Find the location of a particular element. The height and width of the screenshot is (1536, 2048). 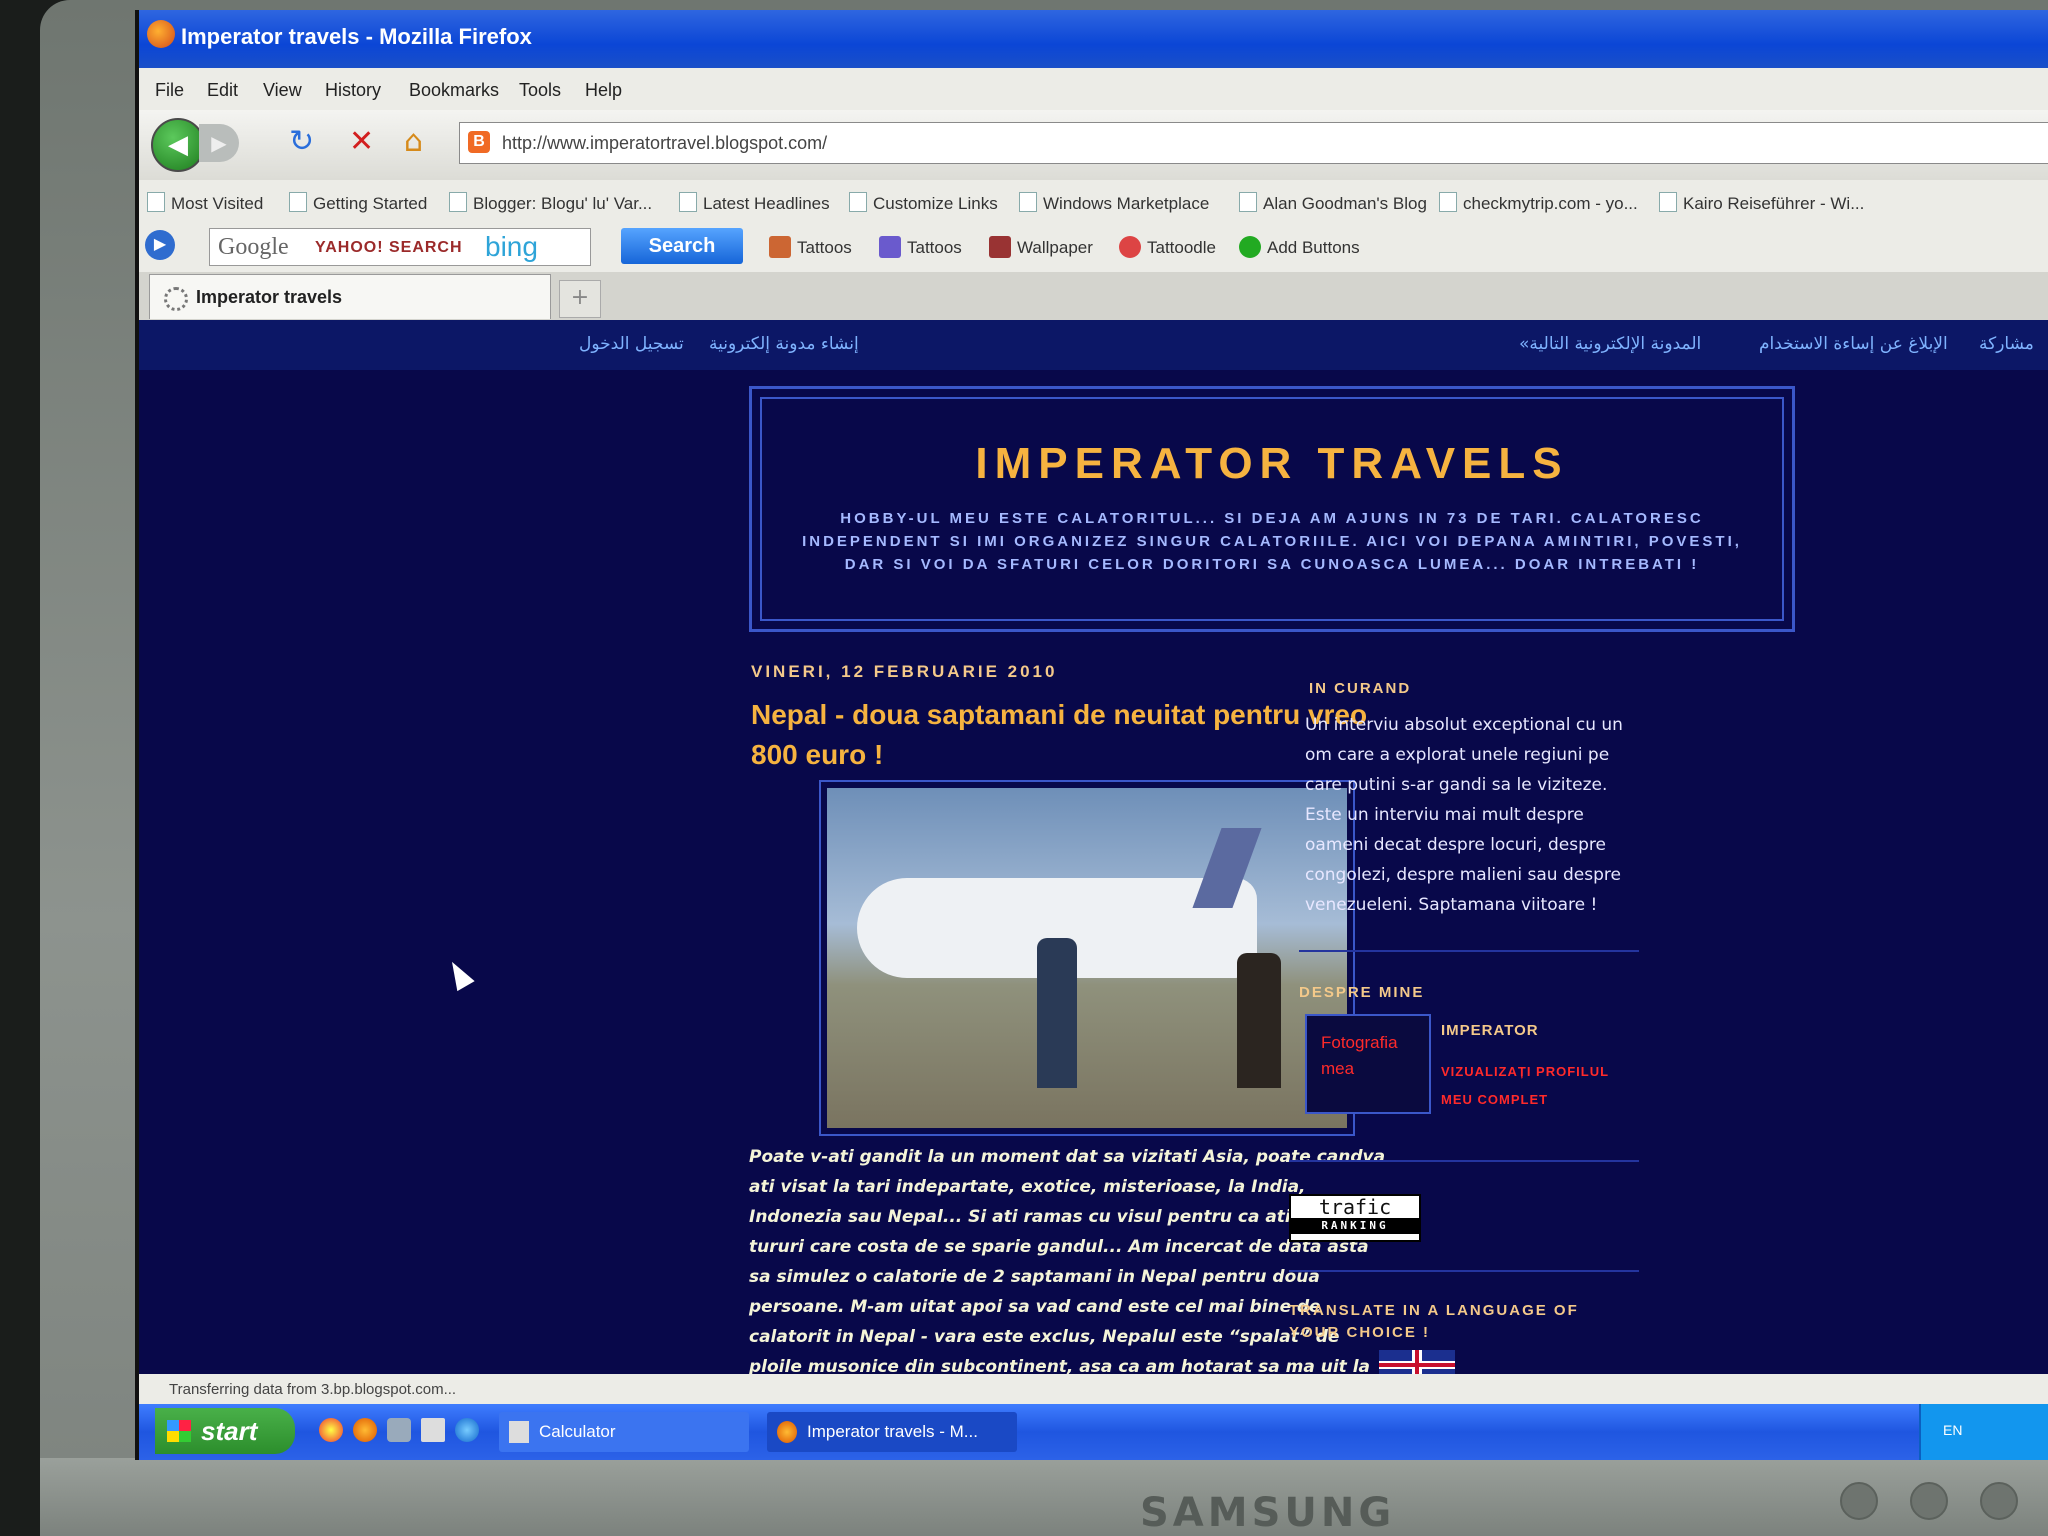

report-abuse-link: الإبلاغ عن إساءة الاستخدام is located at coordinates (1853, 344).